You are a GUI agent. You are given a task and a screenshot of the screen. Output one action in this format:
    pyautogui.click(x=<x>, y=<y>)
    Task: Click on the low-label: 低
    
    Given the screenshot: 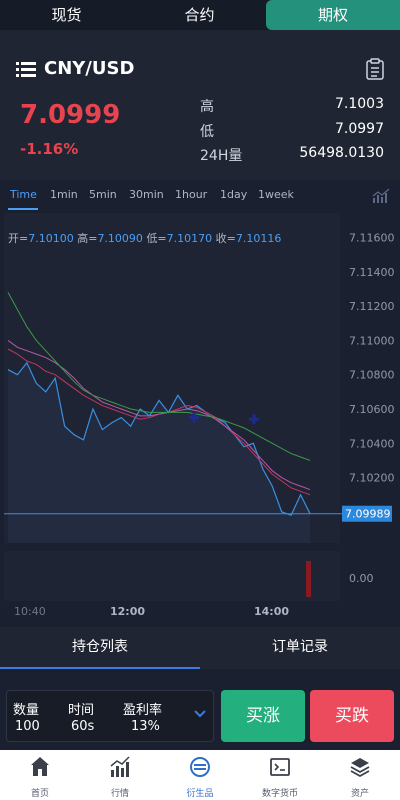 What is the action you would take?
    pyautogui.click(x=207, y=132)
    